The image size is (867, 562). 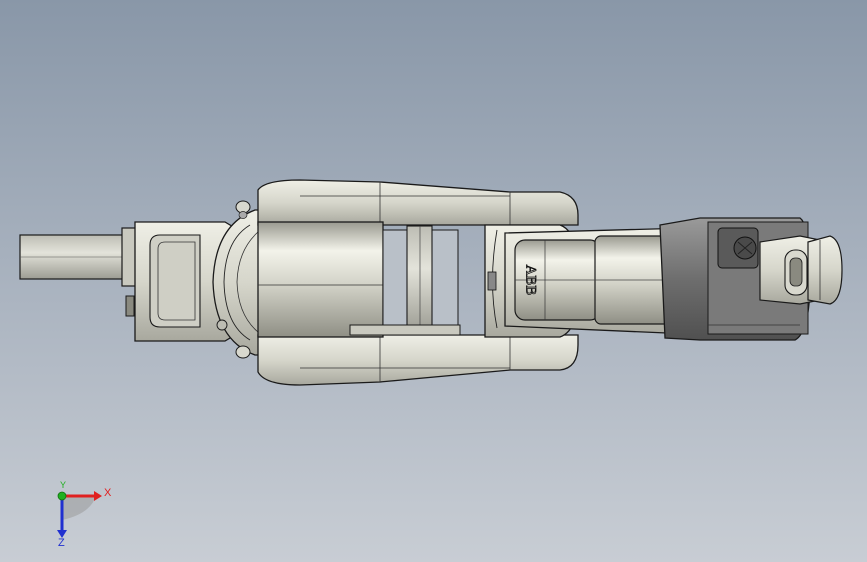 I want to click on x-axis-label: X, so click(x=108, y=493).